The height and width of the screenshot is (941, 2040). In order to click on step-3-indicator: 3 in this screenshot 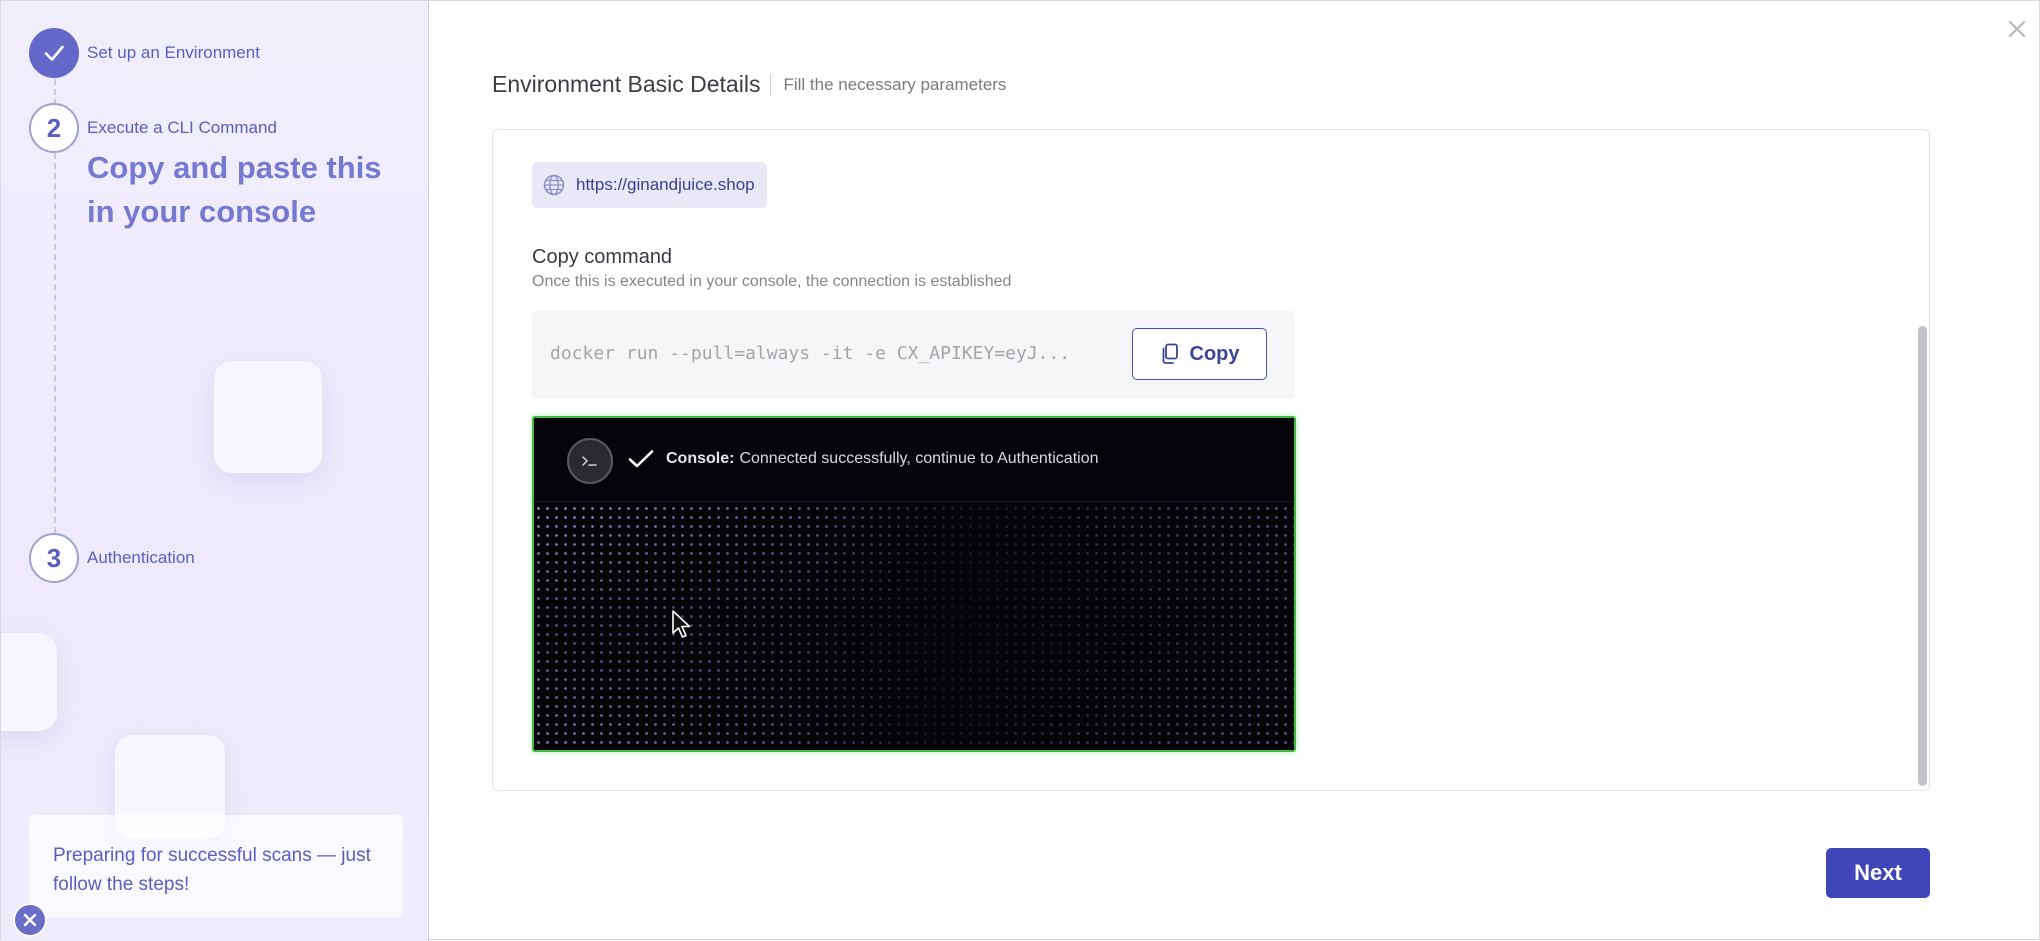, I will do `click(54, 558)`.